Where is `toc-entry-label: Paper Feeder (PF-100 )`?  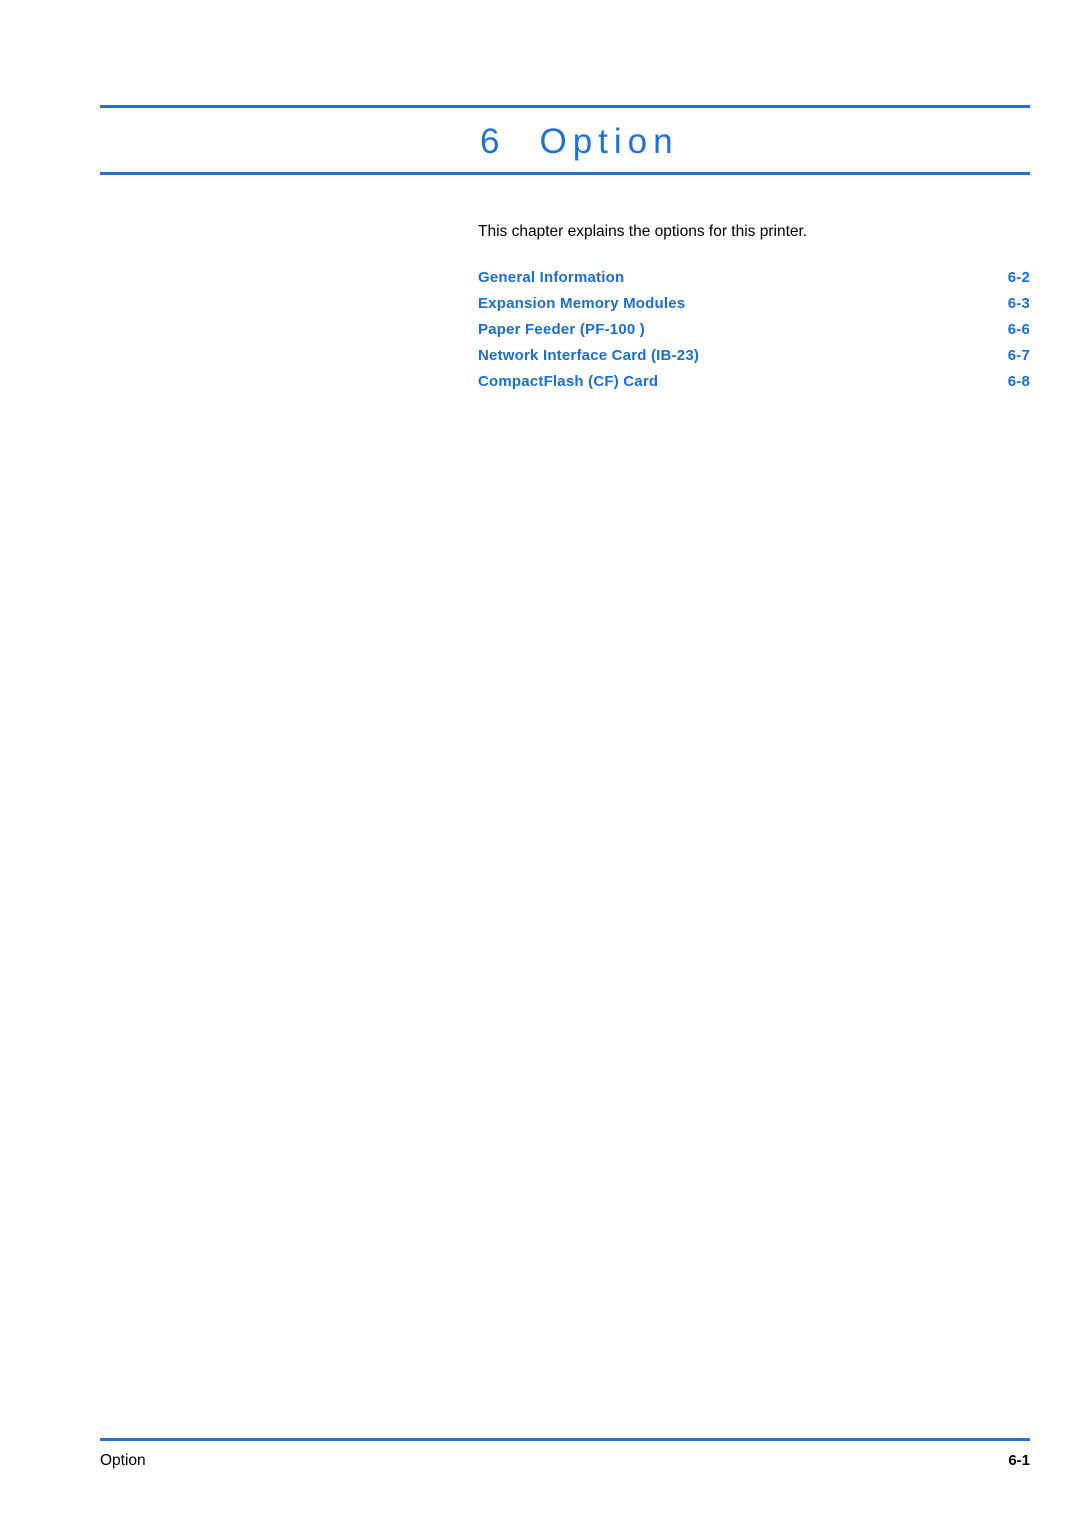 toc-entry-label: Paper Feeder (PF-100 ) is located at coordinates (561, 329).